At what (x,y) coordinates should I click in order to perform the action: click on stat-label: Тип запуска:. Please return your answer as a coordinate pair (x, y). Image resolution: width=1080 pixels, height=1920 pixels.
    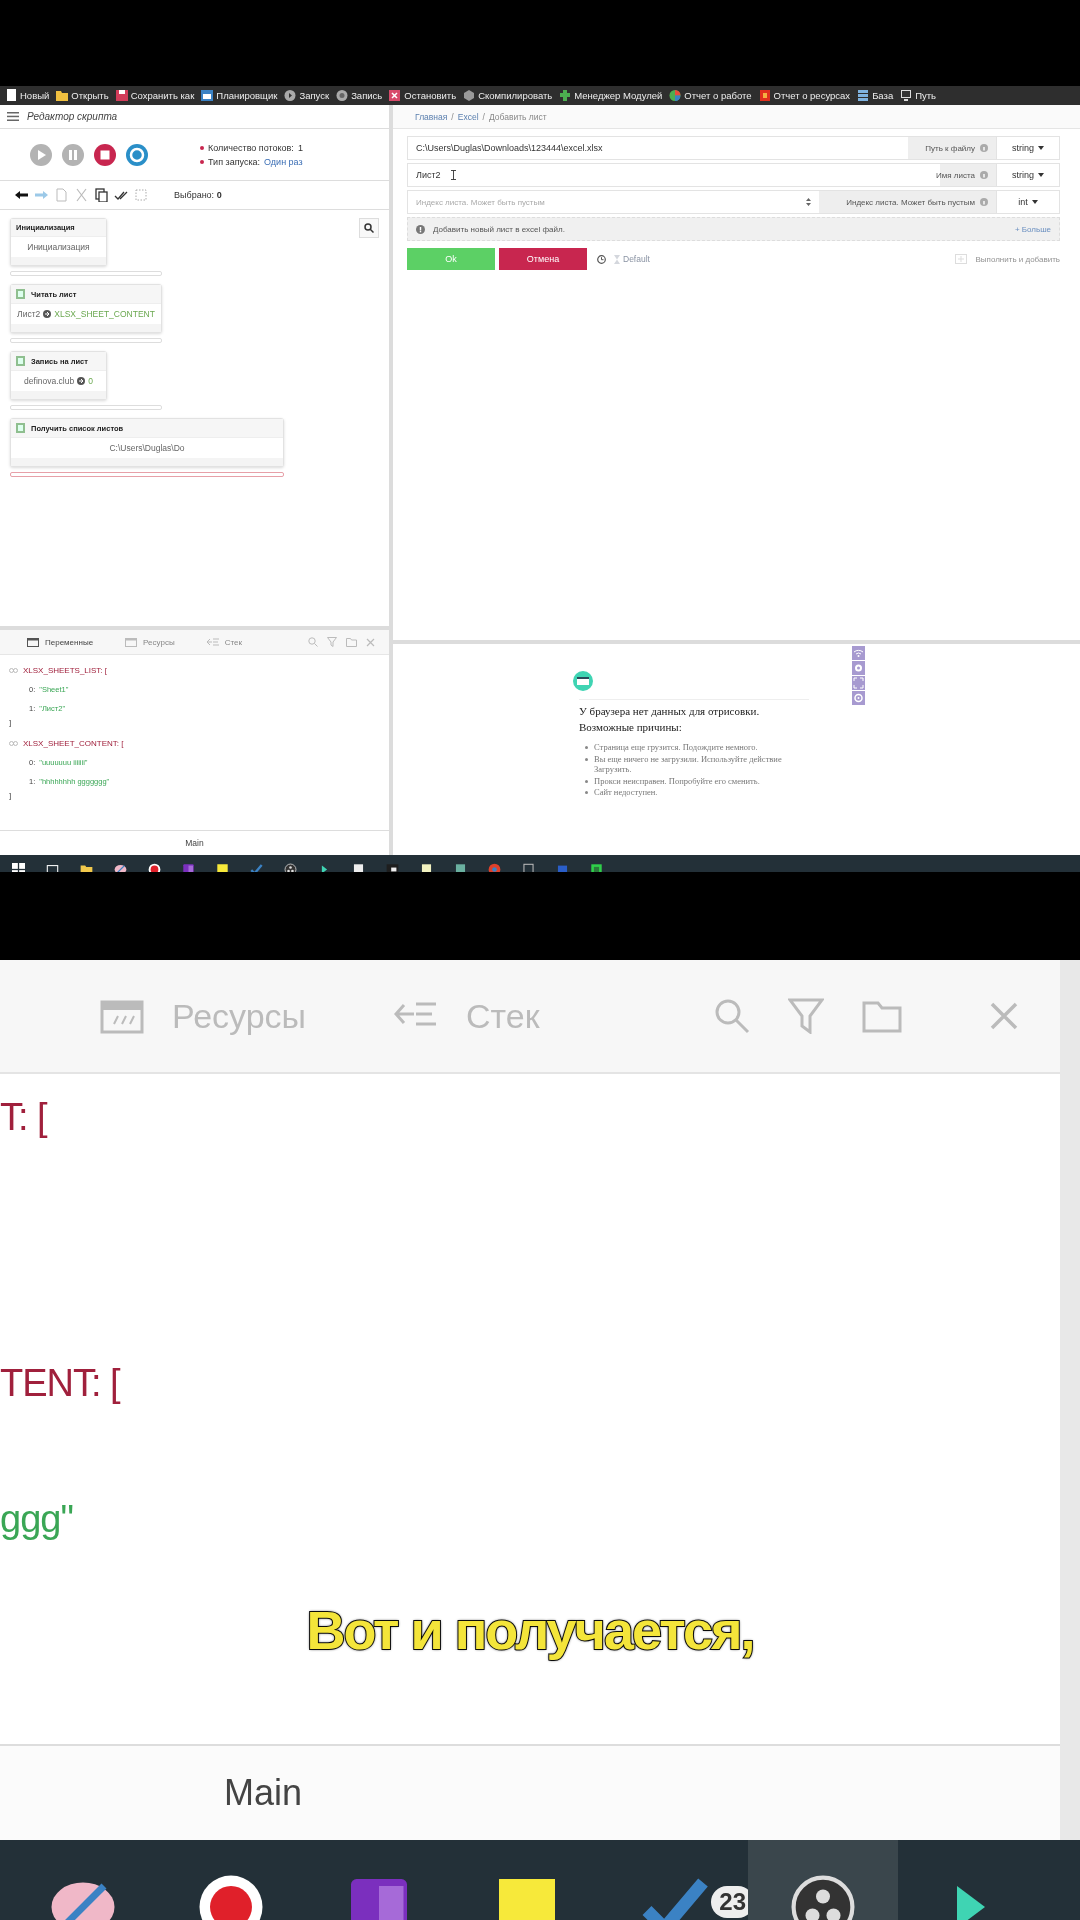
    Looking at the image, I should click on (234, 161).